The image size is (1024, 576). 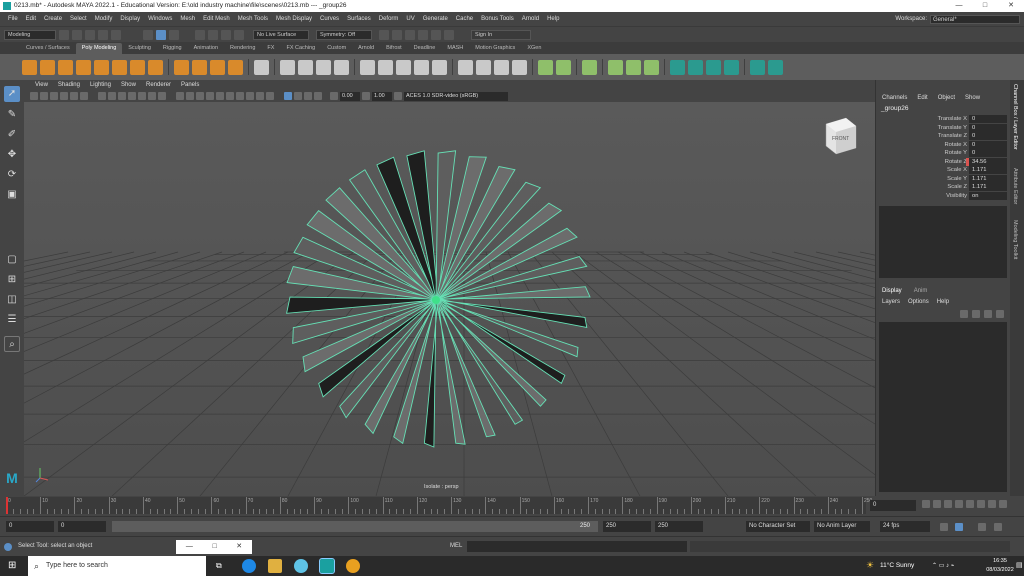 I want to click on close-button: ✕, so click(x=1011, y=6).